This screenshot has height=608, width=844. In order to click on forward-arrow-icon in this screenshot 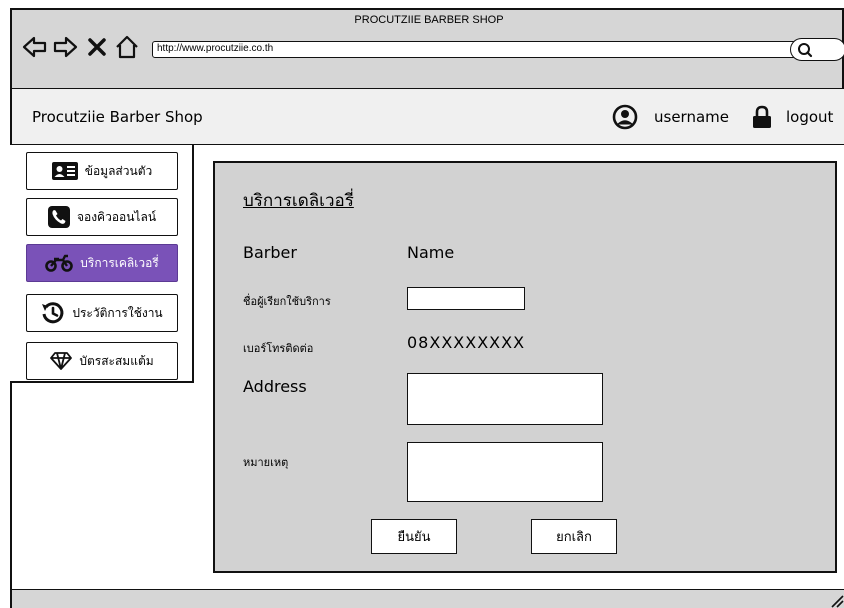, I will do `click(65, 47)`.